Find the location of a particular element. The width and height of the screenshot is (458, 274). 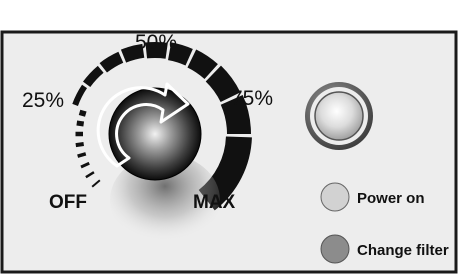

push-button is located at coordinates (339, 116).